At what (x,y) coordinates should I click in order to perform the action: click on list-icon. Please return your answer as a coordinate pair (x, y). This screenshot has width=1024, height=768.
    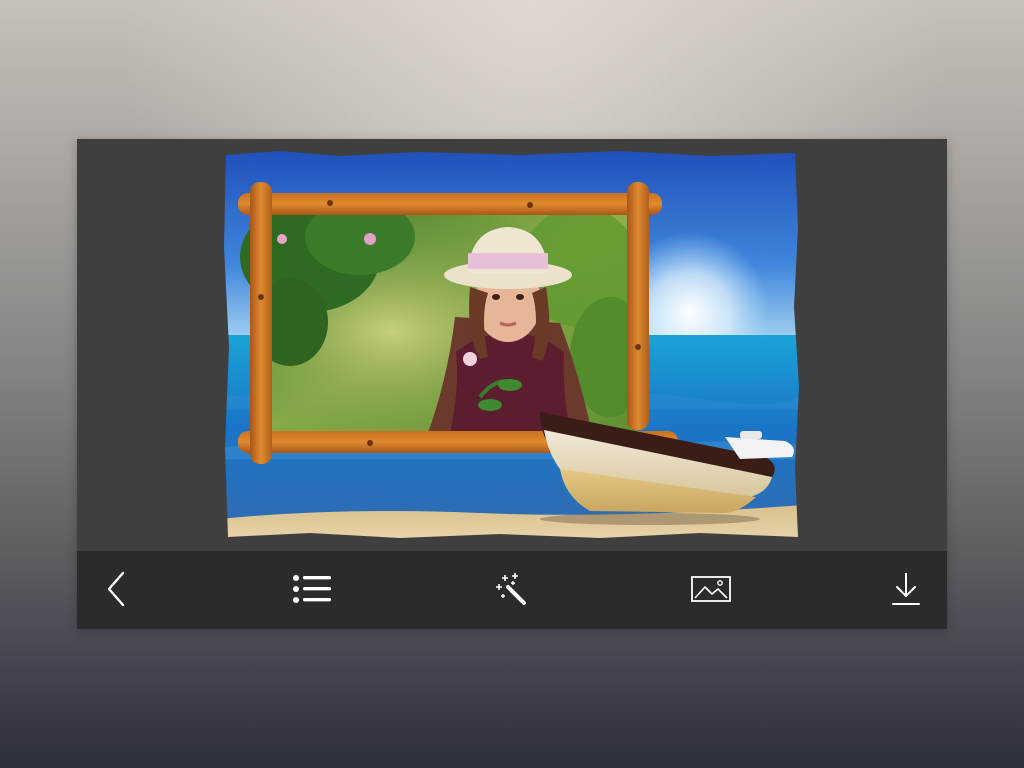
    Looking at the image, I should click on (312, 589).